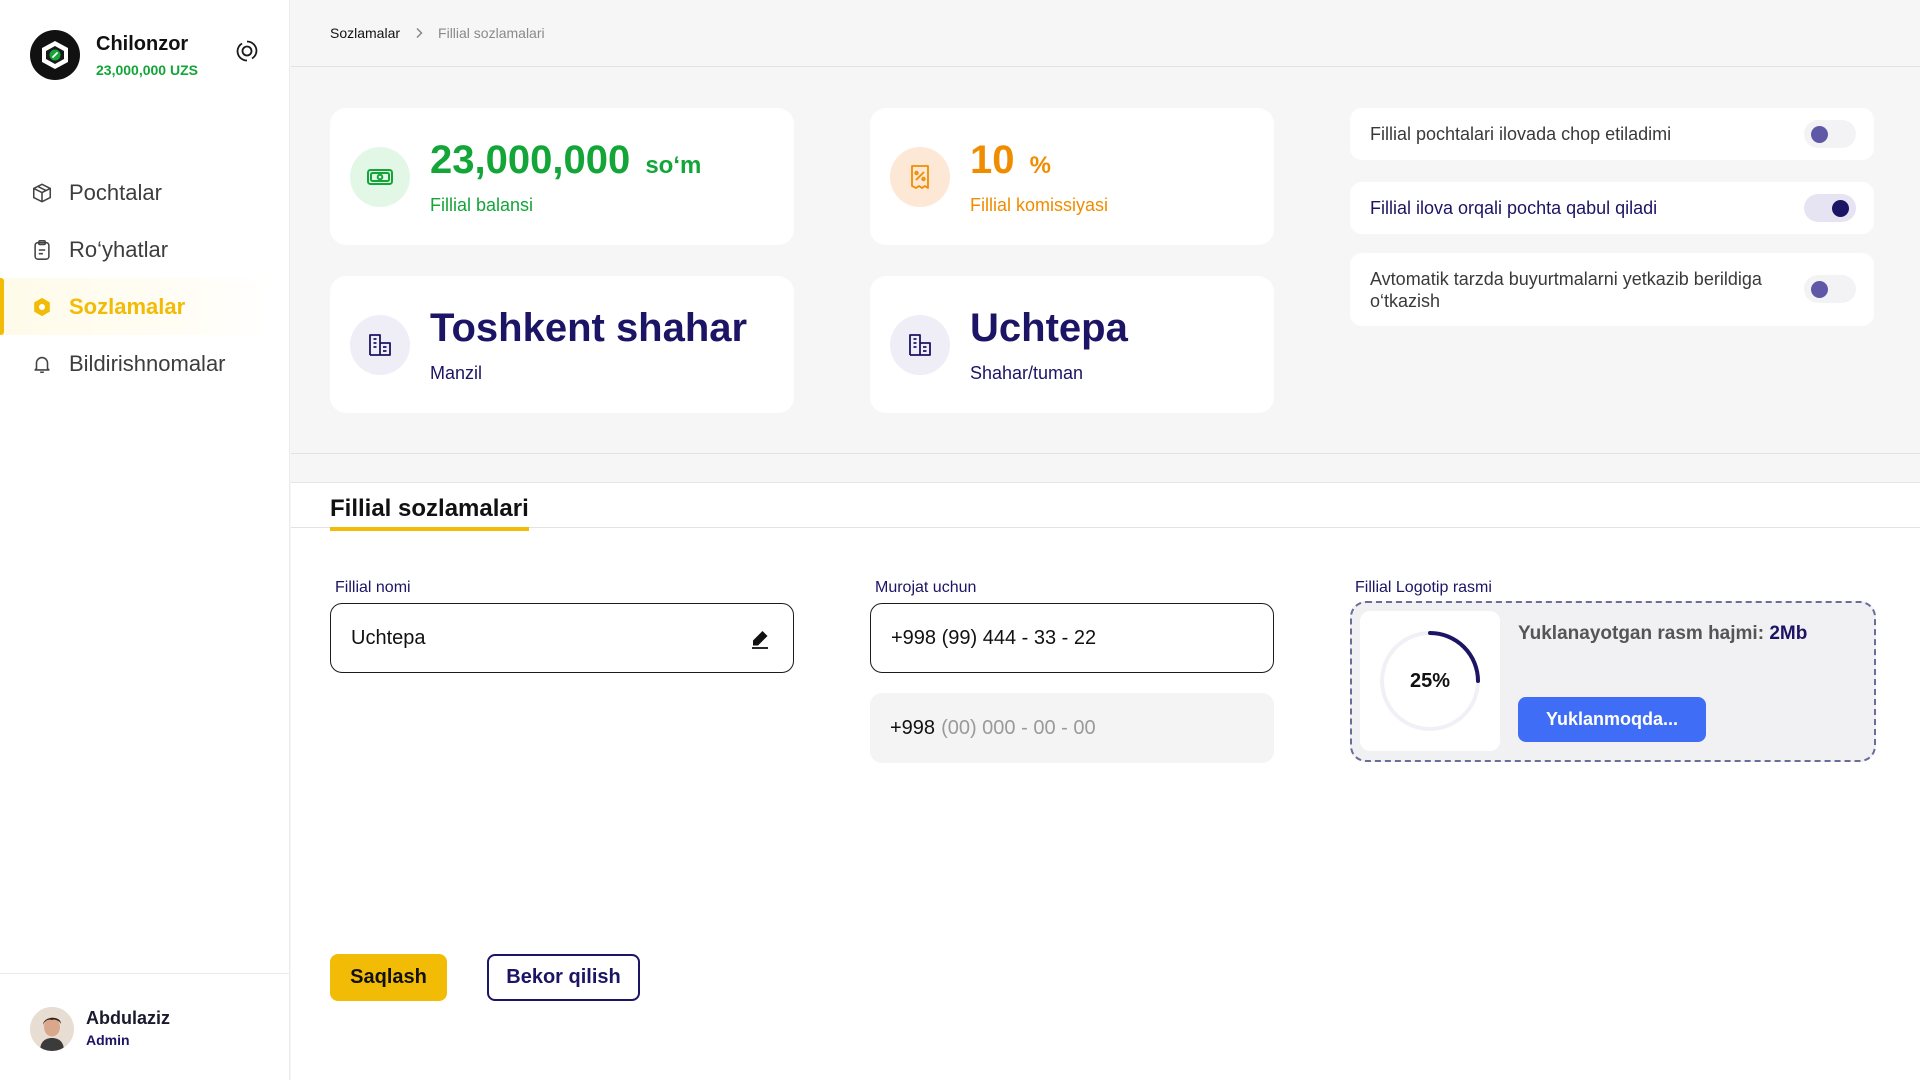  What do you see at coordinates (1105, 33) in the screenshot?
I see `topbar: Sozlamalar Fillial sozlamalari` at bounding box center [1105, 33].